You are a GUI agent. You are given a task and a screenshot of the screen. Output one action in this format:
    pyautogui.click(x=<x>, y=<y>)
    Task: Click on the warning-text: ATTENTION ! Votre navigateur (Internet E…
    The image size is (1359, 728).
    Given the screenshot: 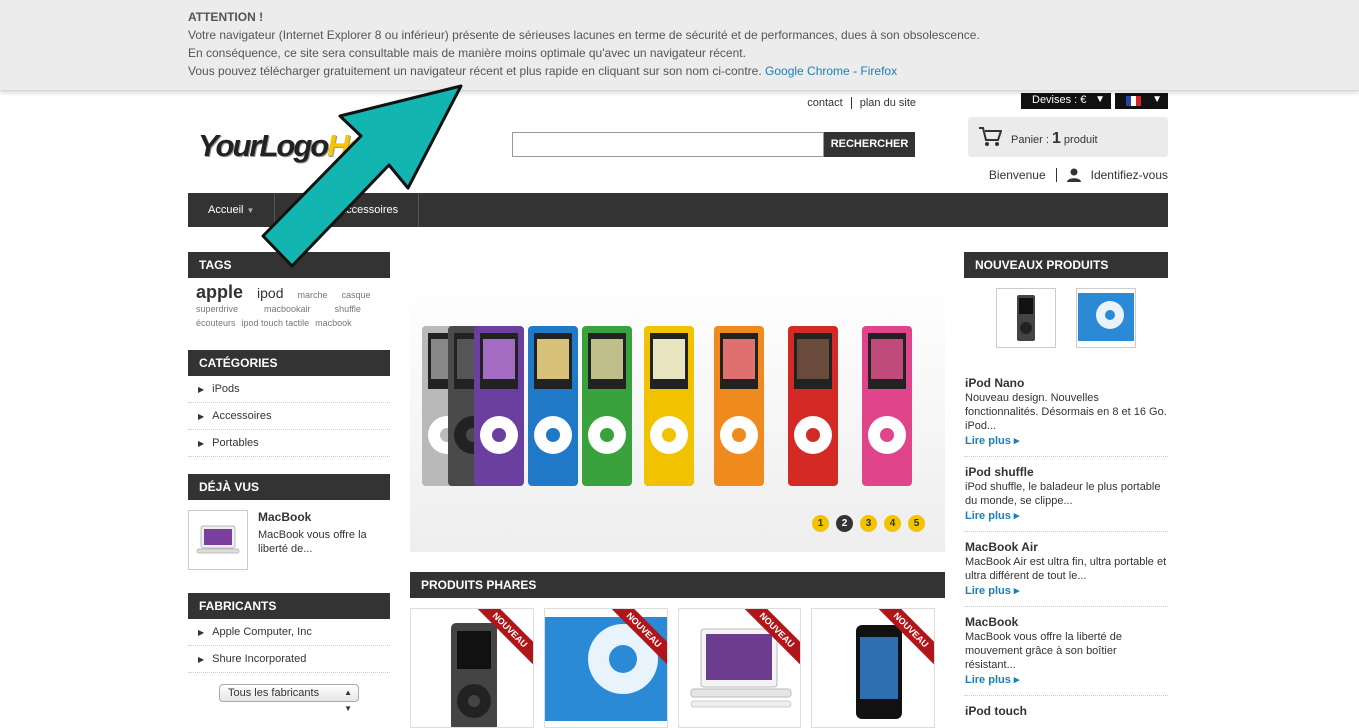 What is the action you would take?
    pyautogui.click(x=584, y=44)
    